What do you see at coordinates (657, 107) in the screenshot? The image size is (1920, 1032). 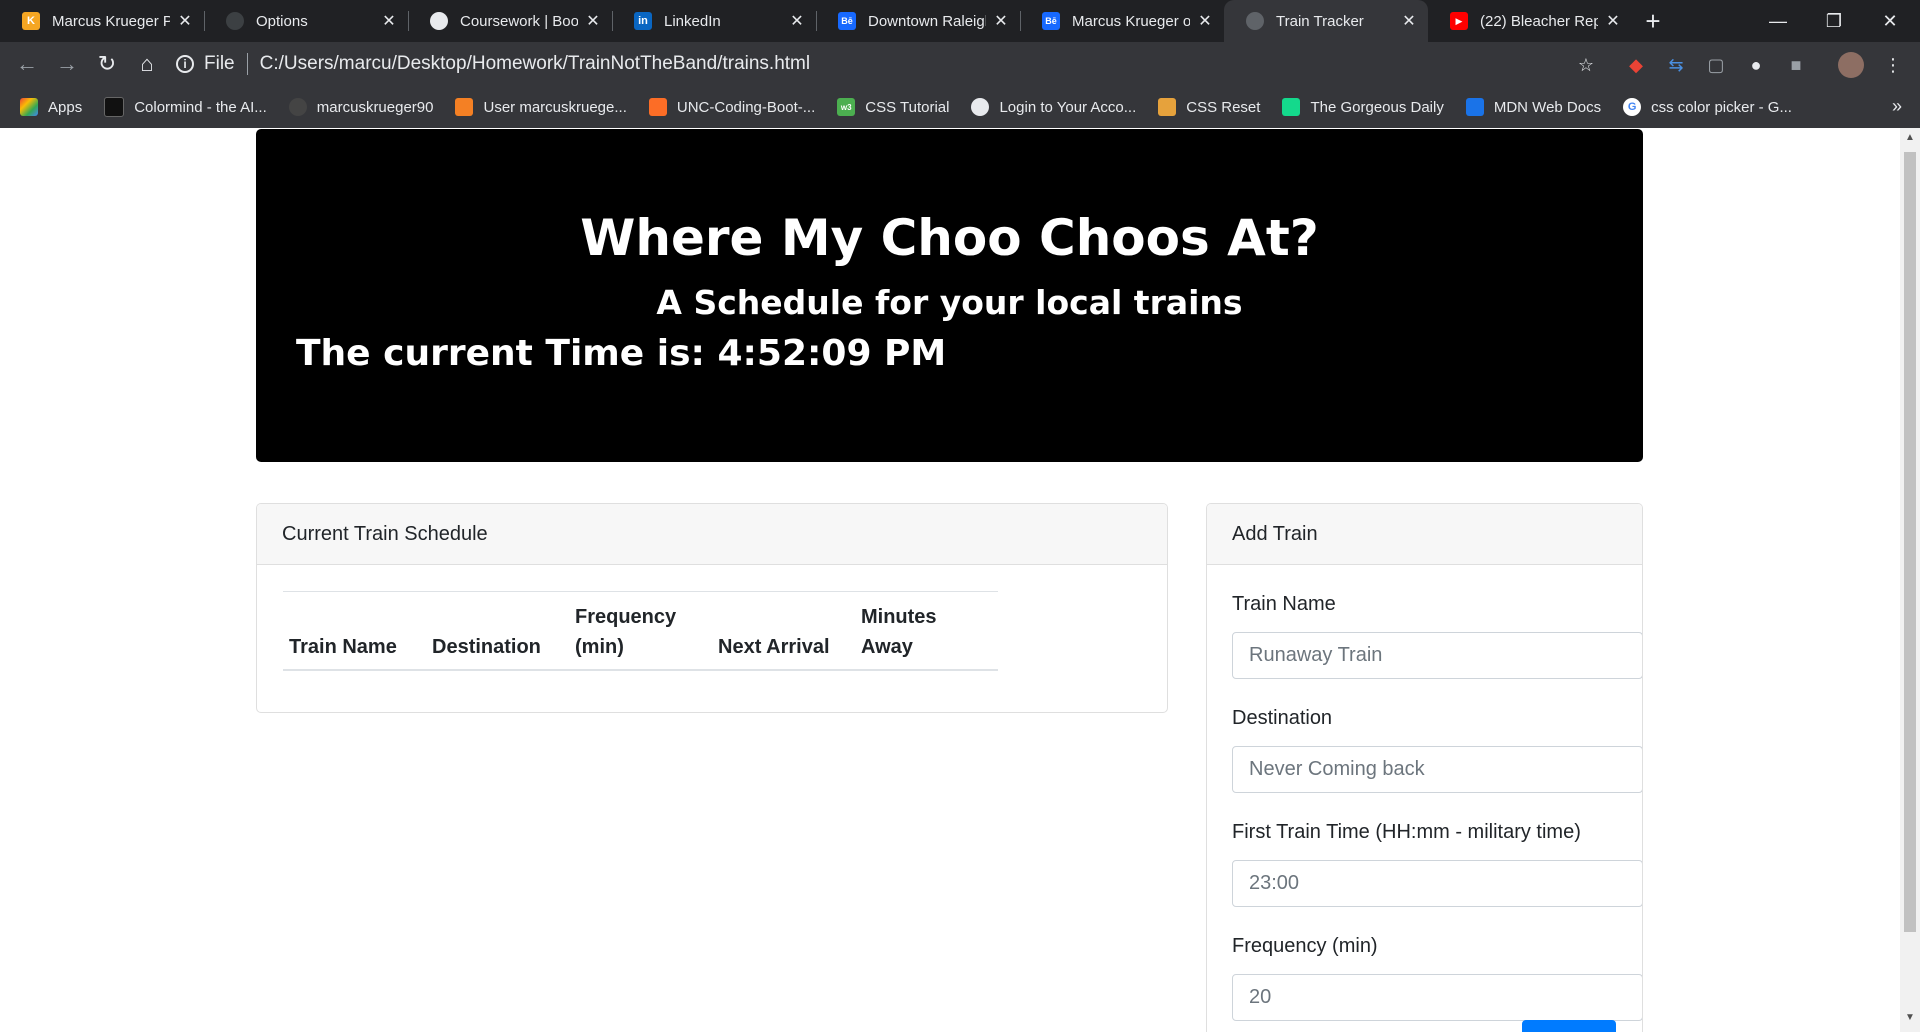 I see `gitlab-icon` at bounding box center [657, 107].